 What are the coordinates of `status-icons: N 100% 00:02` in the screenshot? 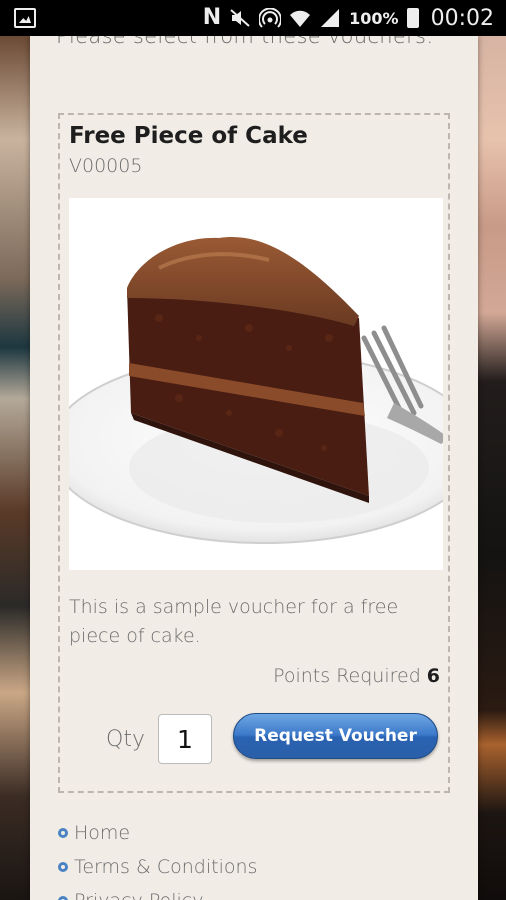 It's located at (348, 18).